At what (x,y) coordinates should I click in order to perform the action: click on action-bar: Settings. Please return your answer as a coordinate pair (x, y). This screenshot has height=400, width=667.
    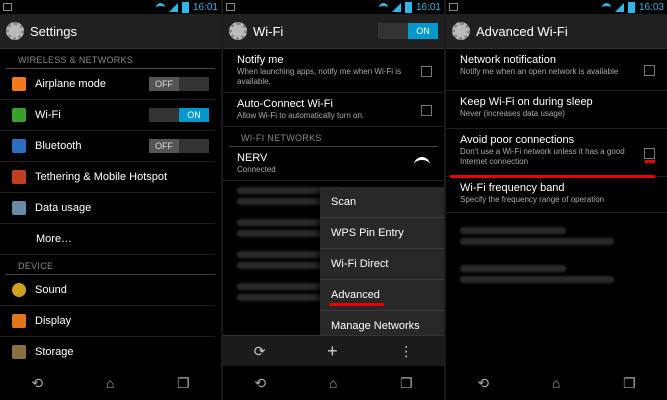
    Looking at the image, I should click on (110, 31).